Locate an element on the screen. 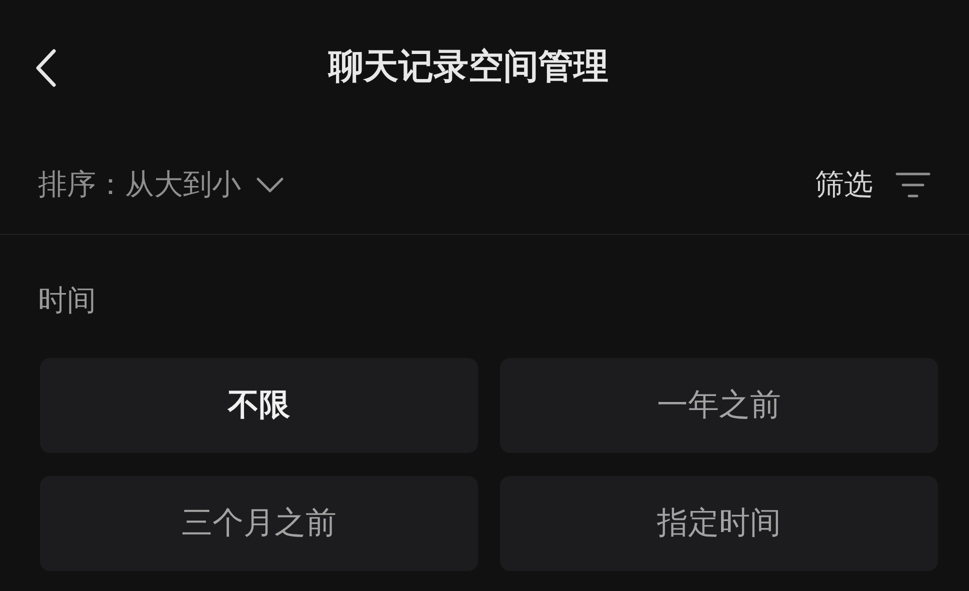 This screenshot has height=591, width=969. time-option: 三个月之前 is located at coordinates (259, 523).